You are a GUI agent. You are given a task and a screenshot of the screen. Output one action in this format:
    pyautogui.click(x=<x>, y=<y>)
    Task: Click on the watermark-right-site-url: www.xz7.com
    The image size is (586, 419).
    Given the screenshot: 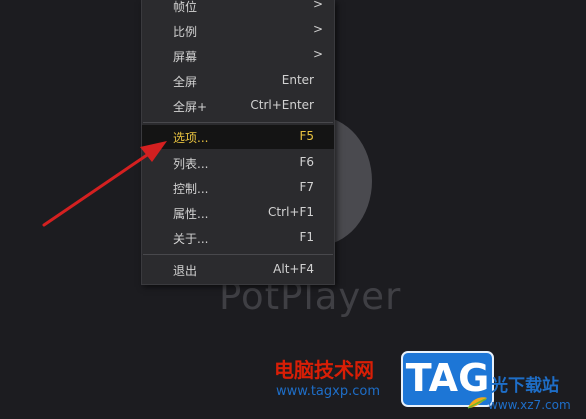 What is the action you would take?
    pyautogui.click(x=529, y=405)
    